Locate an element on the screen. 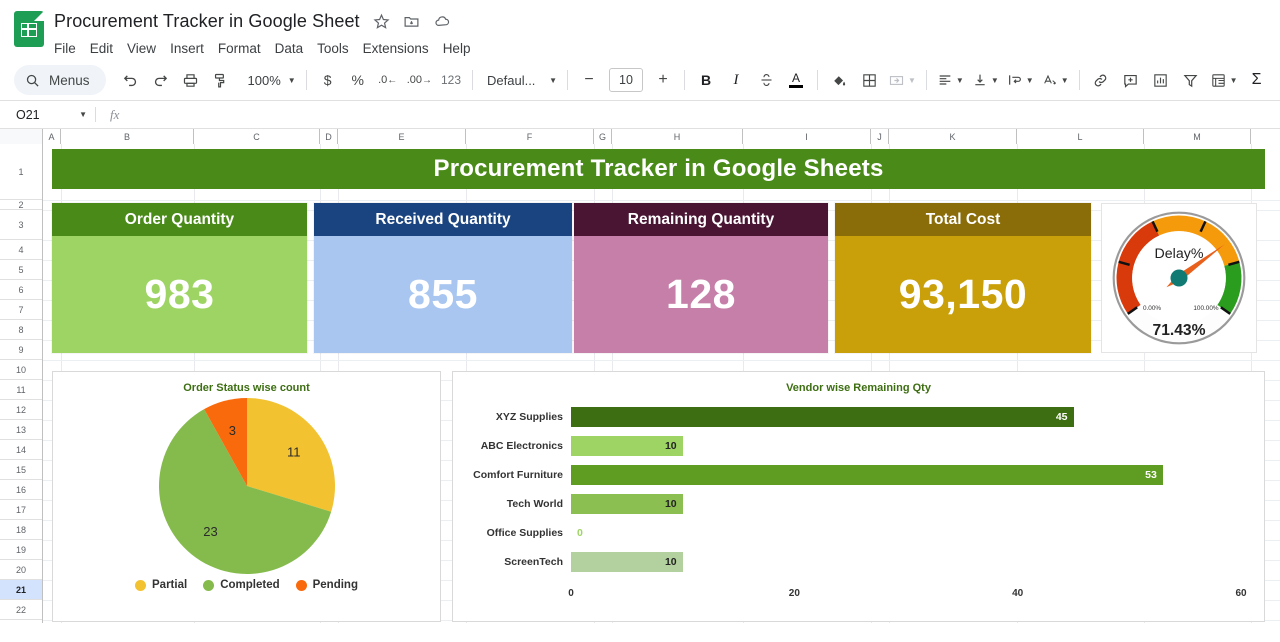 This screenshot has height=642, width=1280. currency-format-button: $ is located at coordinates (328, 80).